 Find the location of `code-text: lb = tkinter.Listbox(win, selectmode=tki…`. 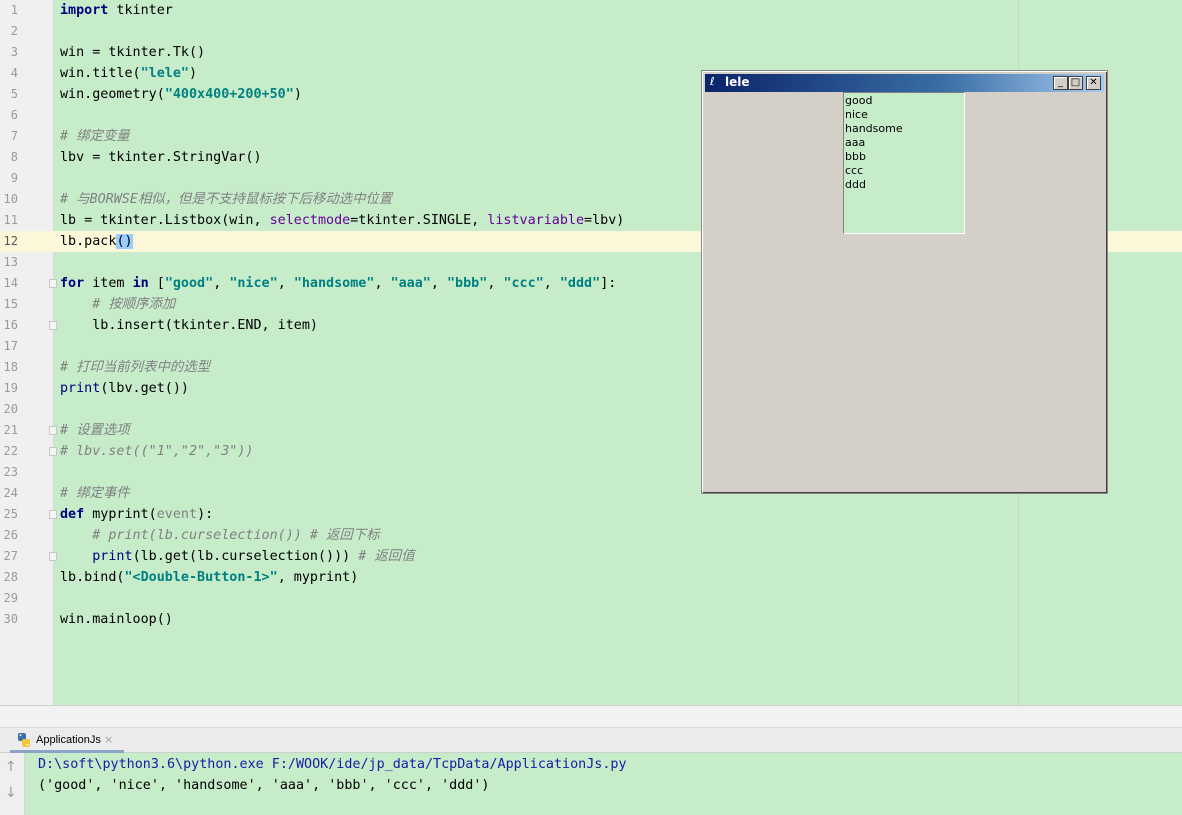

code-text: lb = tkinter.Listbox(win, selectmode=tki… is located at coordinates (342, 220).